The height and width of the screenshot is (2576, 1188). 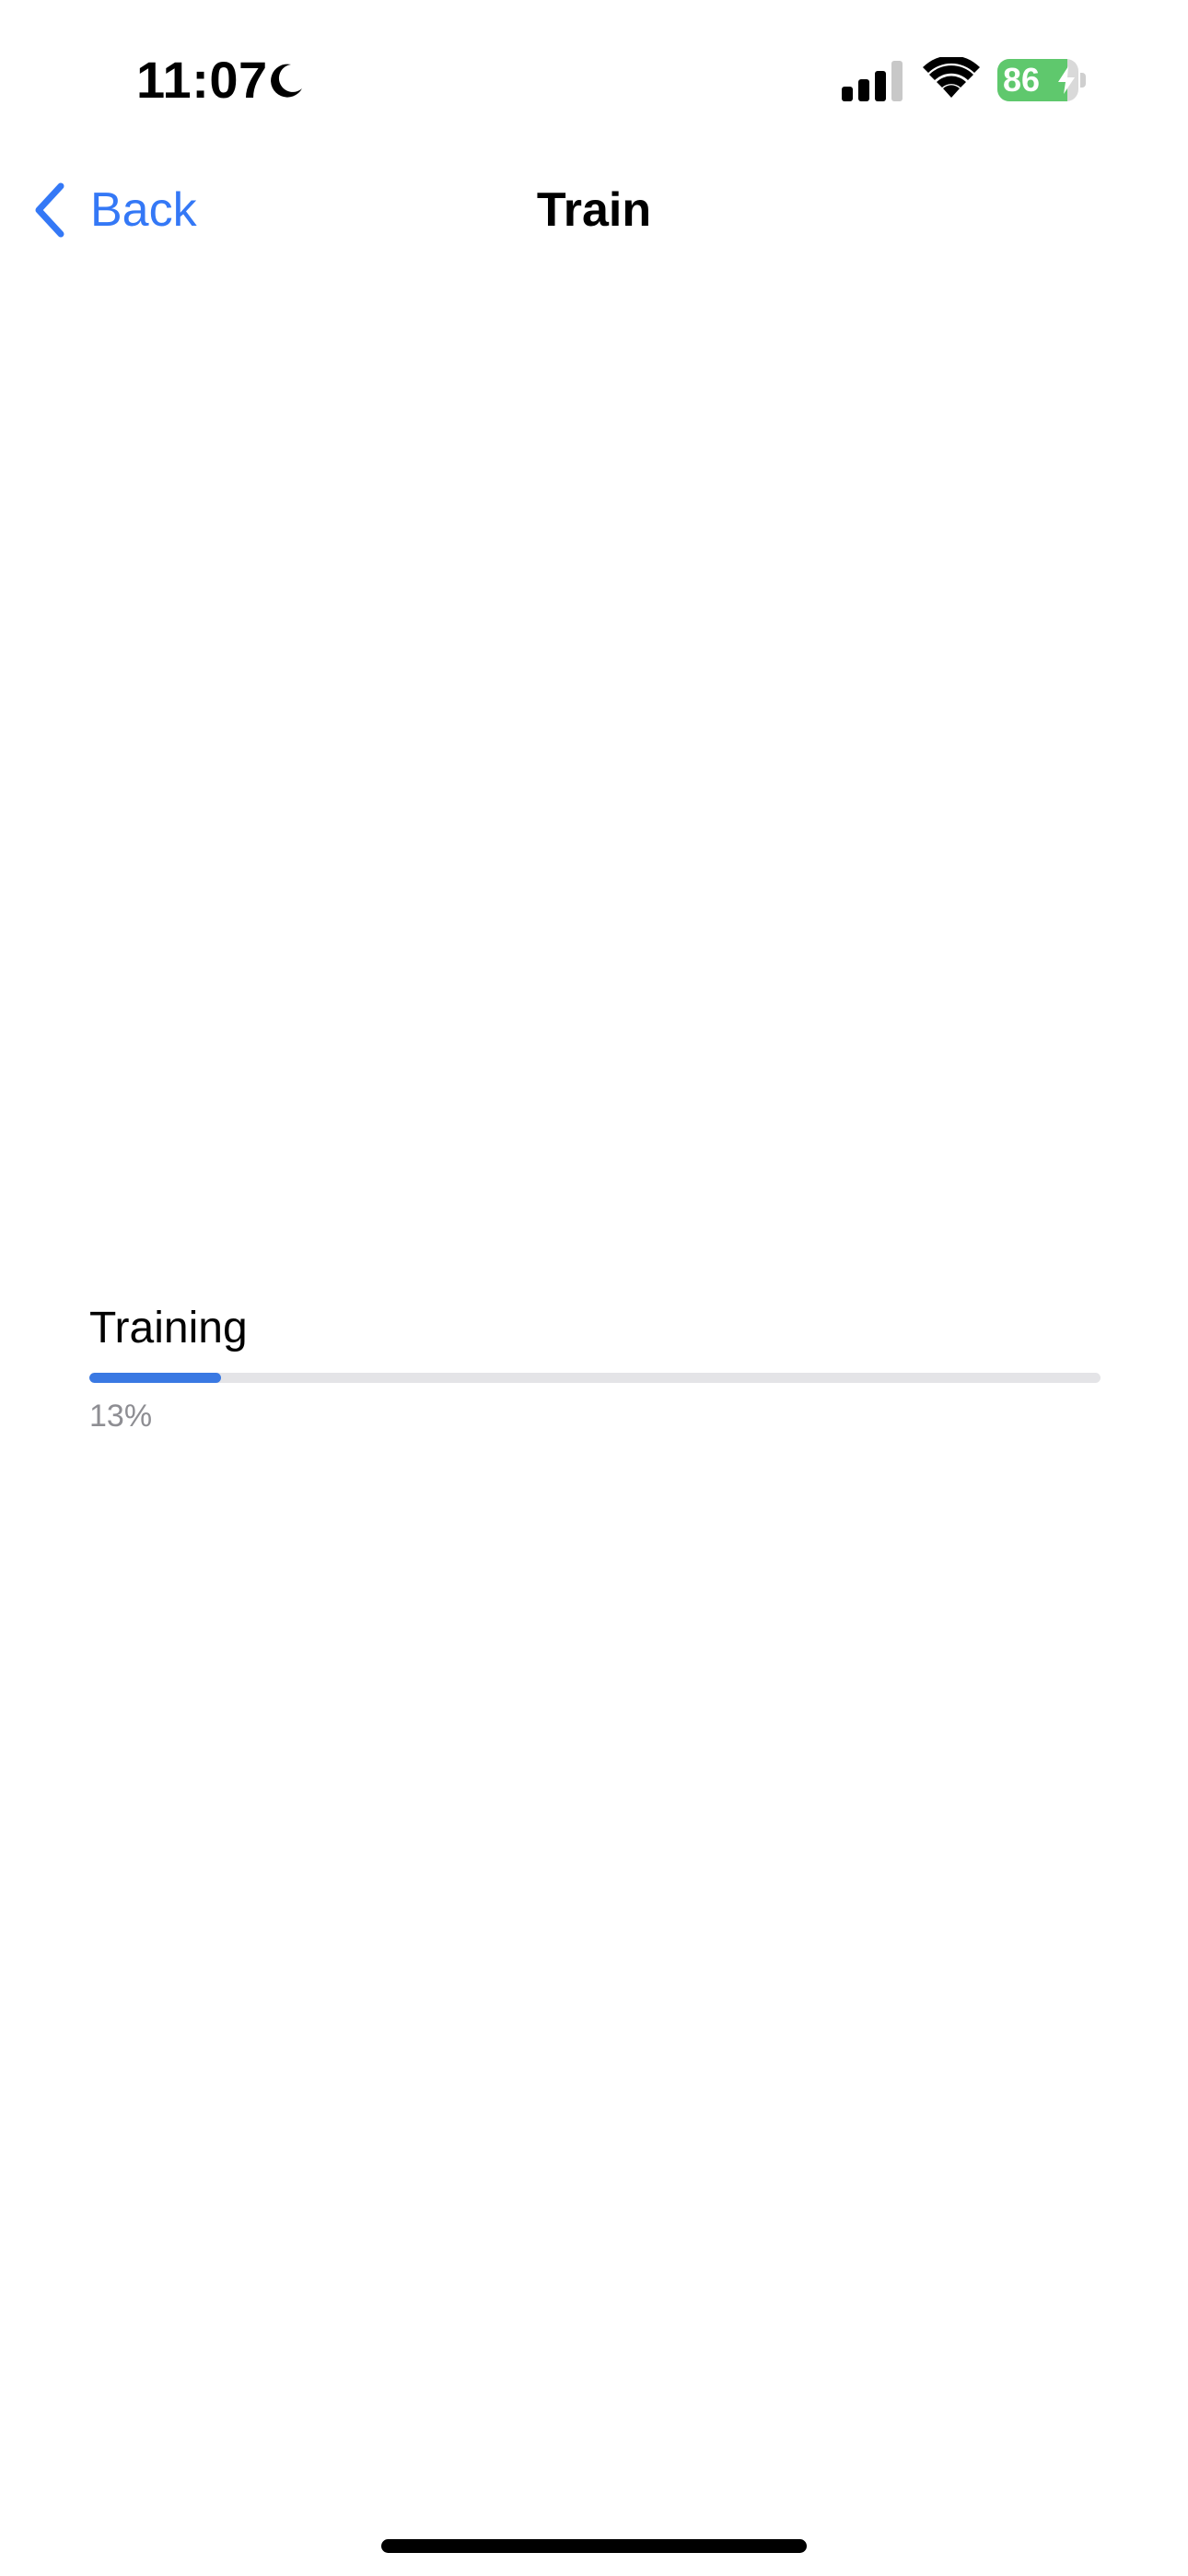 I want to click on status-bar: 11:07 86, so click(x=594, y=78).